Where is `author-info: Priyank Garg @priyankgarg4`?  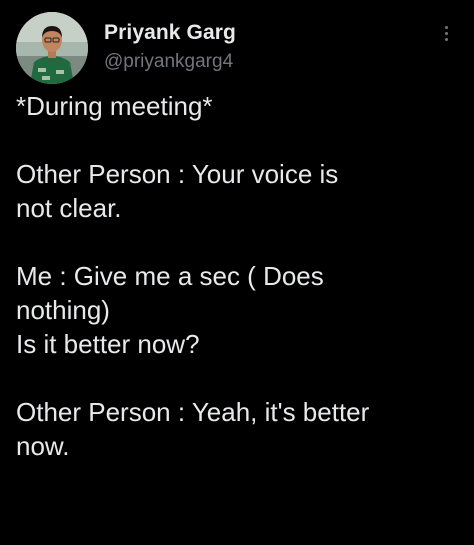 author-info: Priyank Garg @priyankgarg4 is located at coordinates (170, 47).